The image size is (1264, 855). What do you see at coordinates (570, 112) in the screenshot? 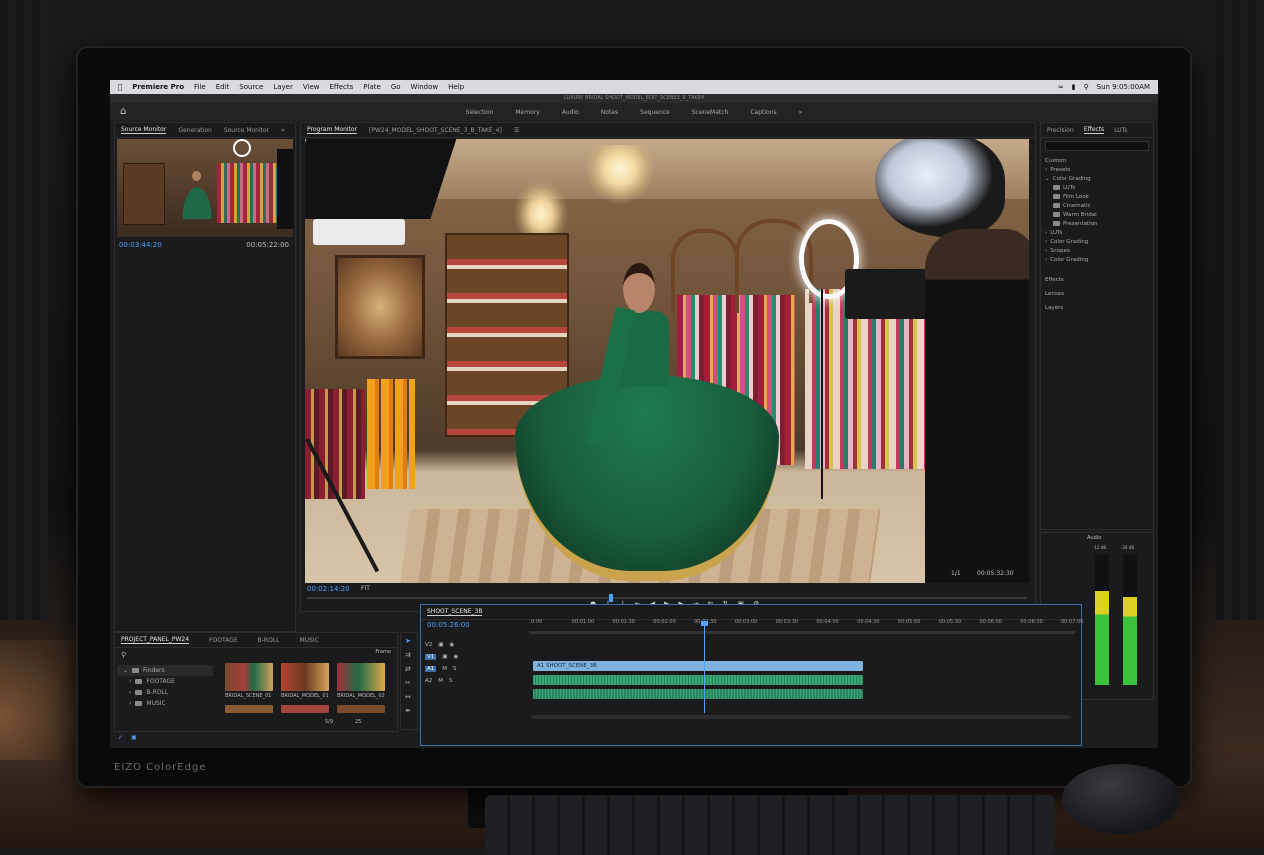
I see `workspace-audio: Audio` at bounding box center [570, 112].